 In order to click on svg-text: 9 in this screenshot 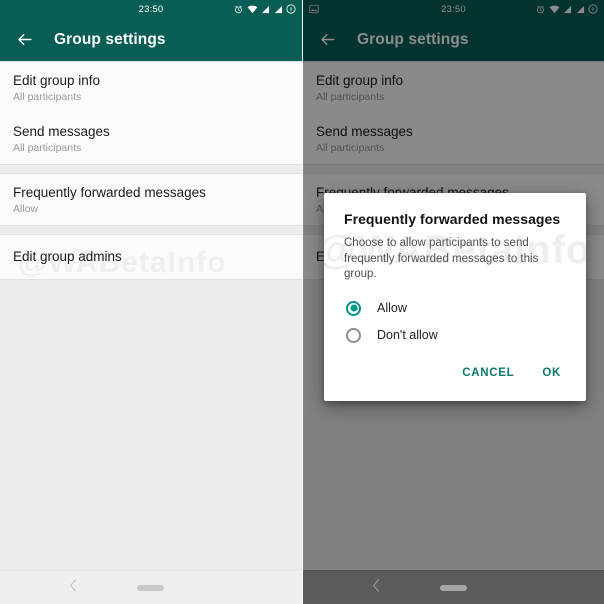, I will do `click(291, 9)`.